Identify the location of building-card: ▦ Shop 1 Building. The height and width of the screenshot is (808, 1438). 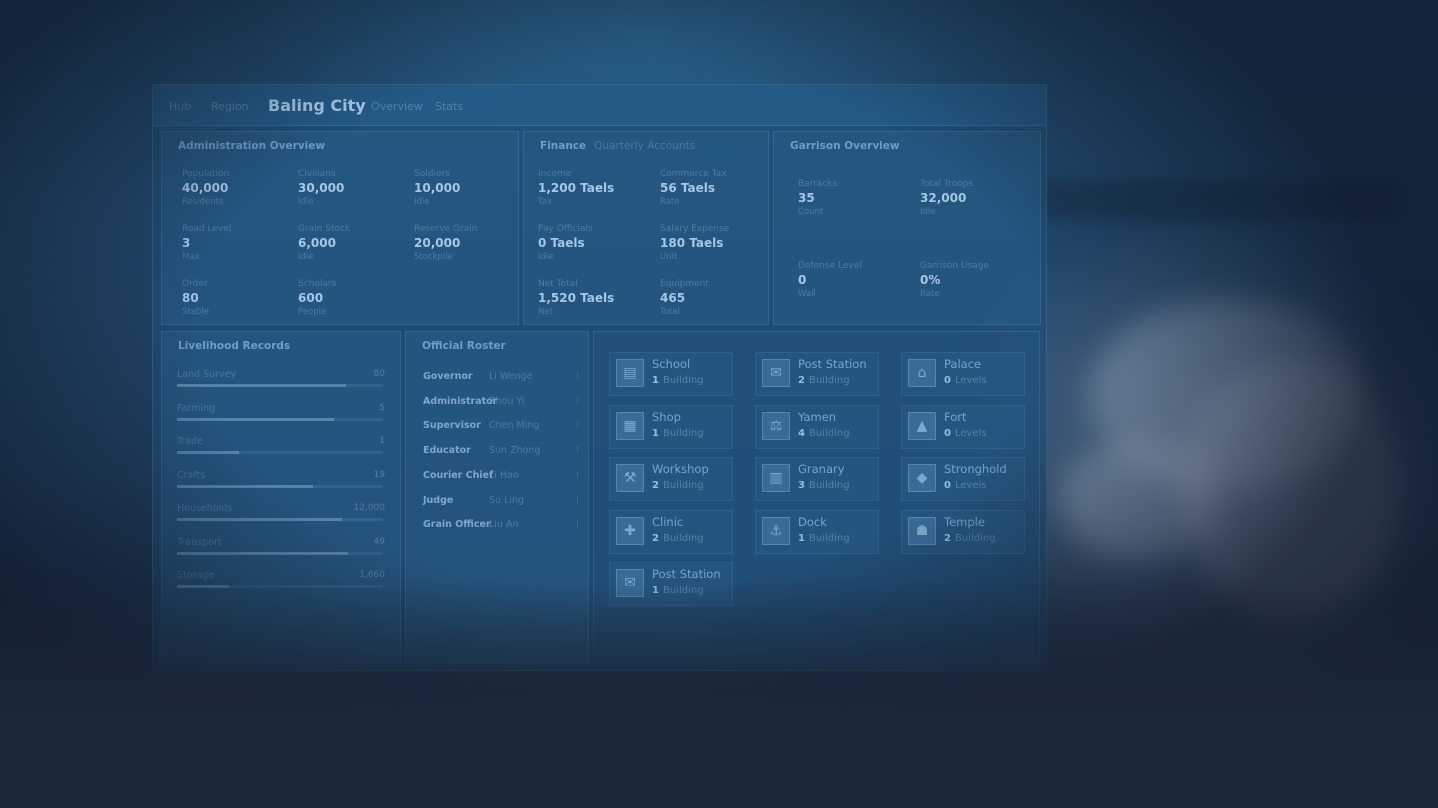
(671, 426).